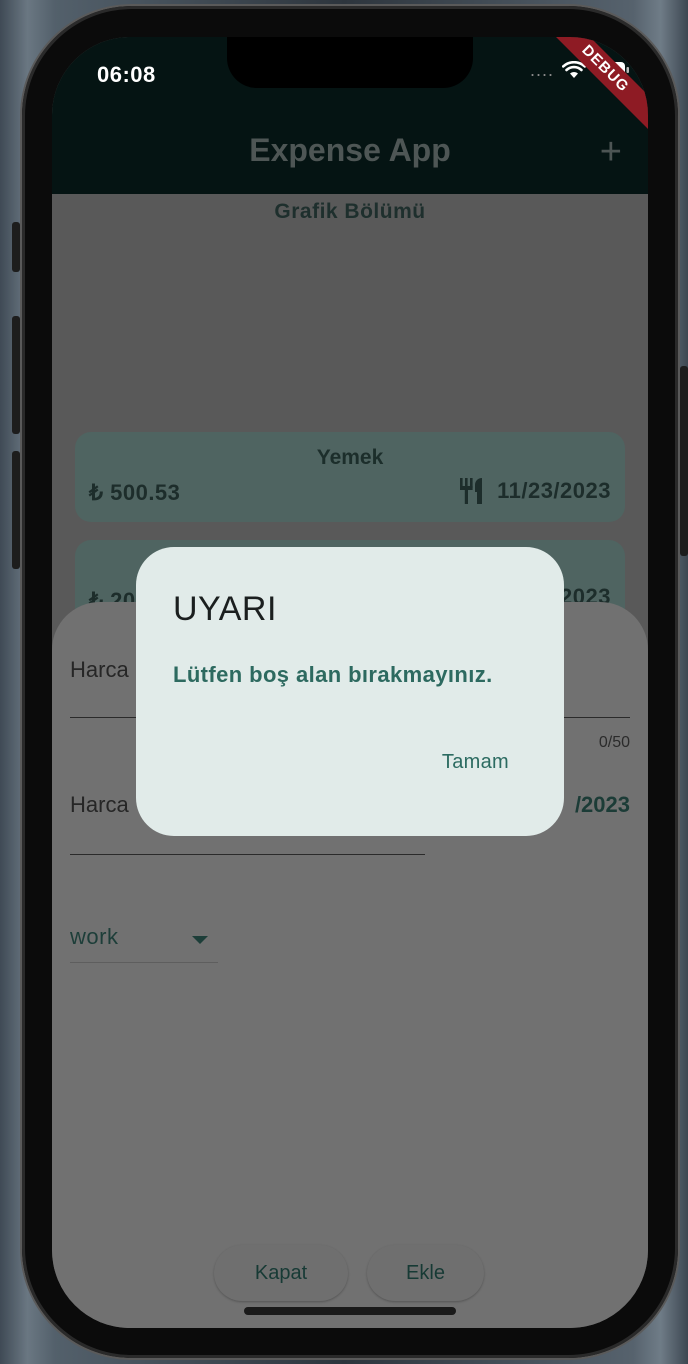  I want to click on category-selected: work, so click(94, 936).